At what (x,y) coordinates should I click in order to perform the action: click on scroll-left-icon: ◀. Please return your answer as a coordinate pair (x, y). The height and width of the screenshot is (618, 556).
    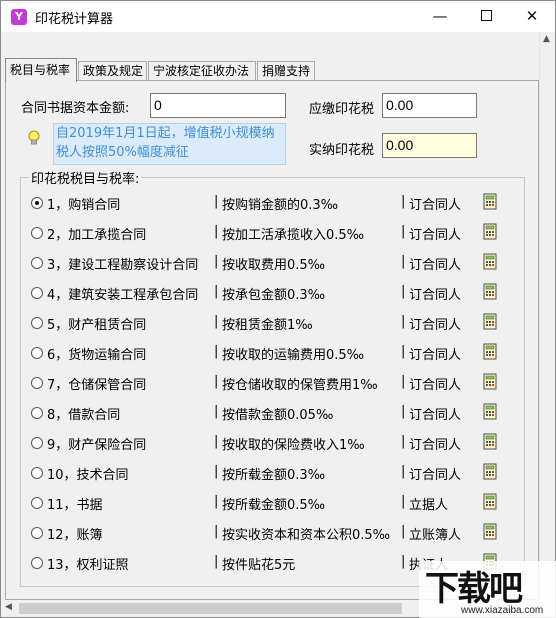
    Looking at the image, I should click on (8, 607).